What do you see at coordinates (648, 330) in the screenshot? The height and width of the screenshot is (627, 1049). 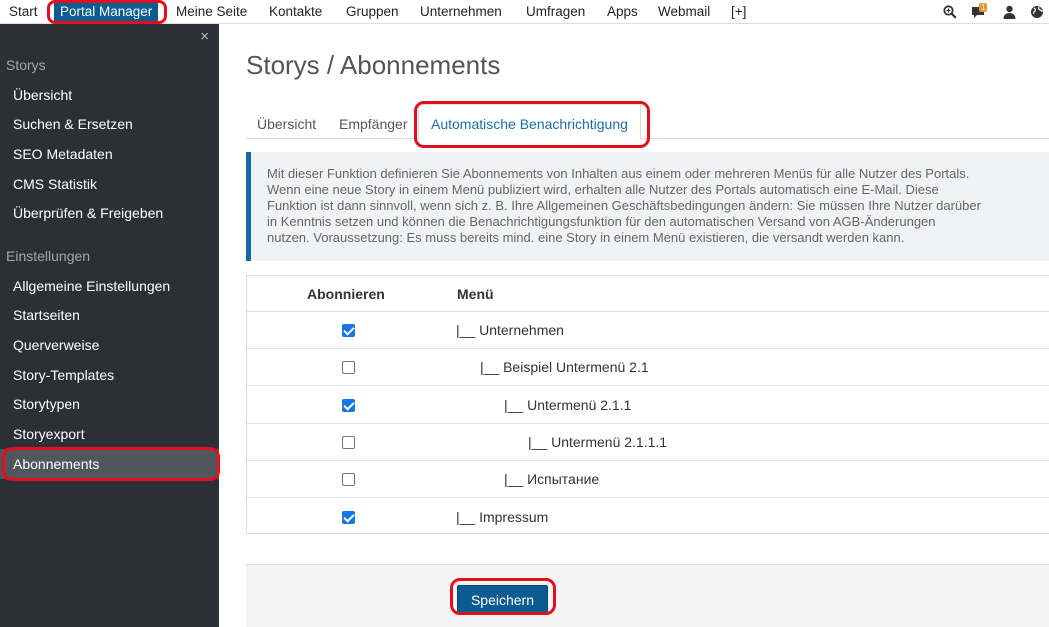 I see `table-row: |__ Unternehmen` at bounding box center [648, 330].